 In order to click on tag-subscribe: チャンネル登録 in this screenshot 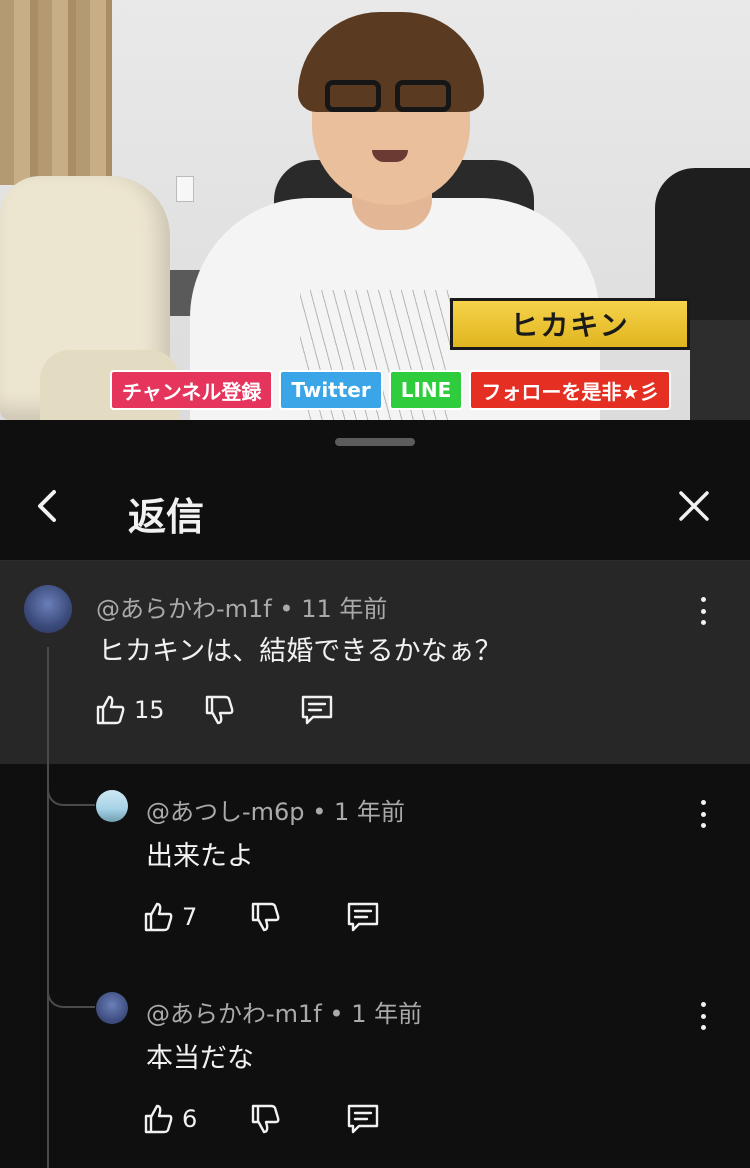, I will do `click(192, 390)`.